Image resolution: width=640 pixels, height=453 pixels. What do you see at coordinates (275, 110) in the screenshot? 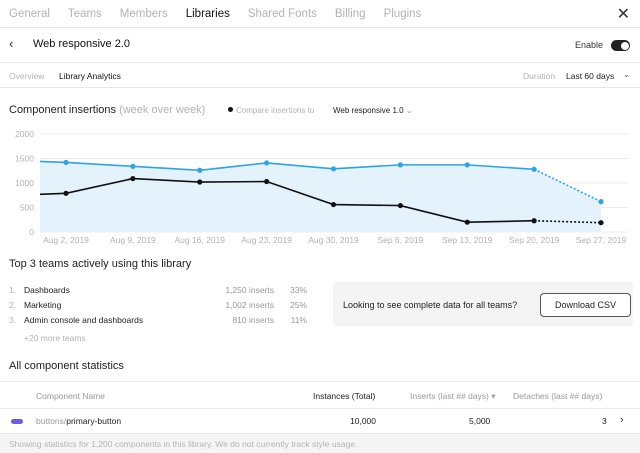
I see `compare-label: Compare insertions to` at bounding box center [275, 110].